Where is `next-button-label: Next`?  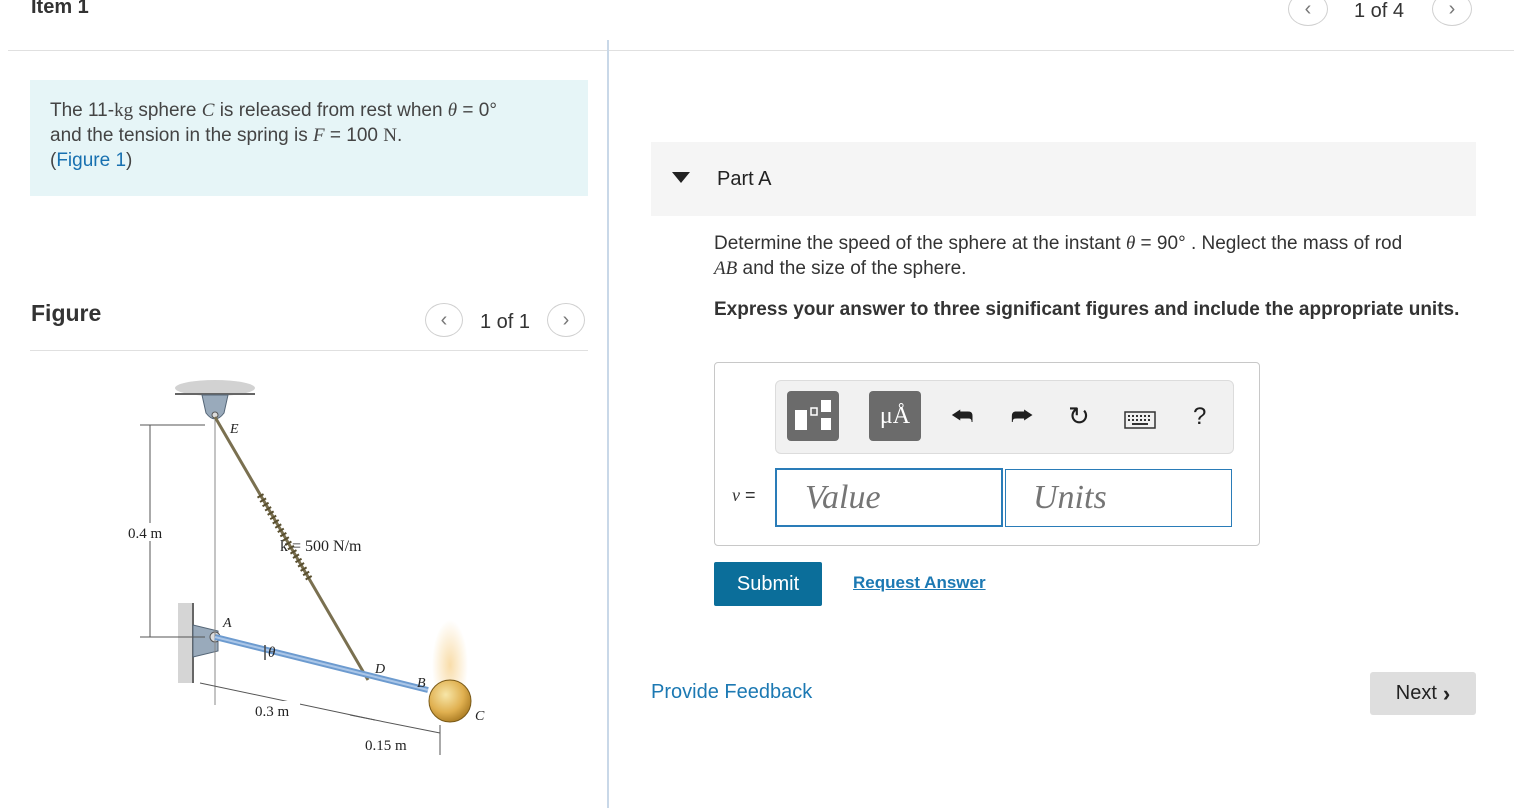 next-button-label: Next is located at coordinates (1416, 693).